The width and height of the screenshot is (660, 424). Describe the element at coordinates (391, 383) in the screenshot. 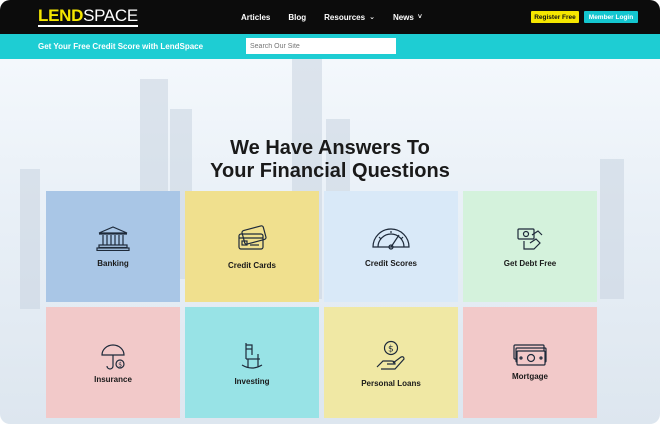

I see `tile-label: Personal Loans` at that location.